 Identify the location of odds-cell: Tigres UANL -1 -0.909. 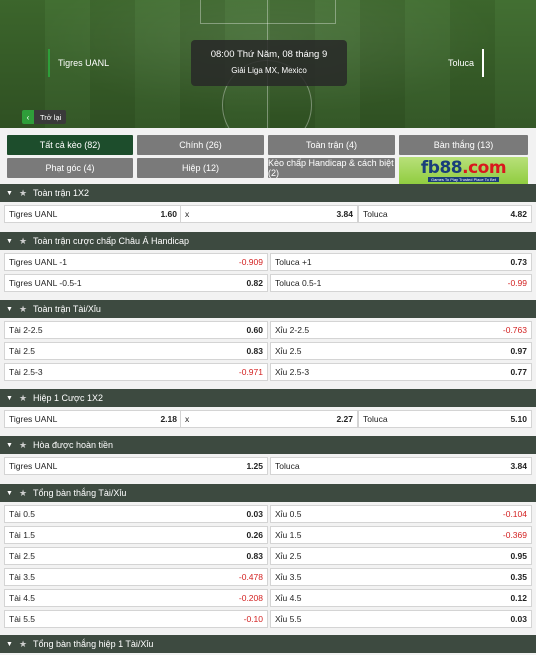
(136, 262).